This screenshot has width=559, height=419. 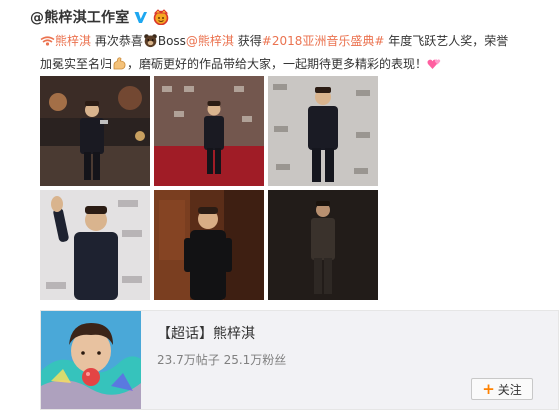 What do you see at coordinates (509, 389) in the screenshot?
I see `follow-label: 关注` at bounding box center [509, 389].